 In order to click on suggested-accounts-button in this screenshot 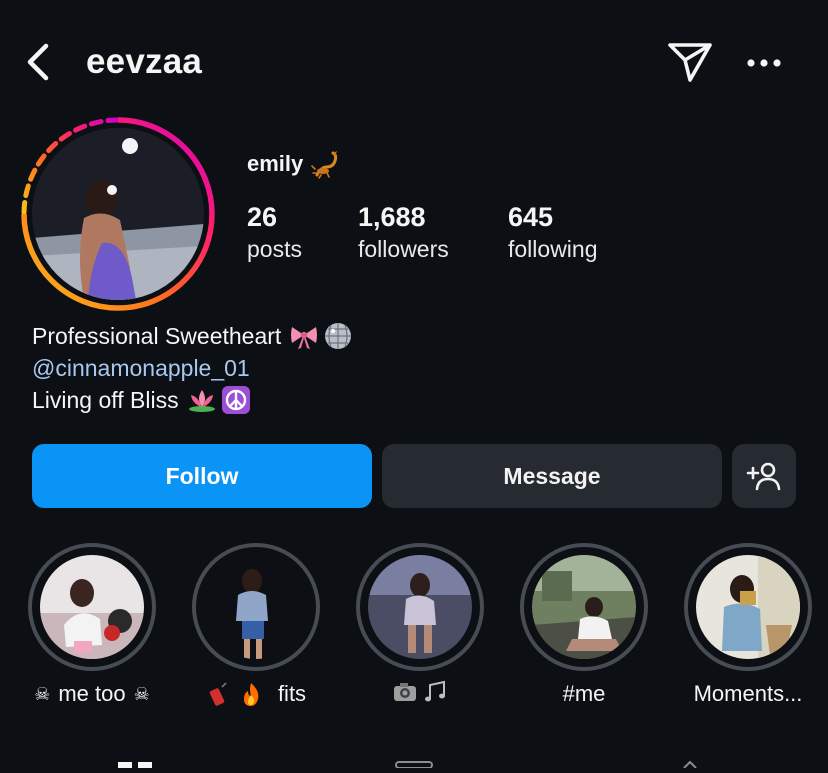, I will do `click(764, 476)`.